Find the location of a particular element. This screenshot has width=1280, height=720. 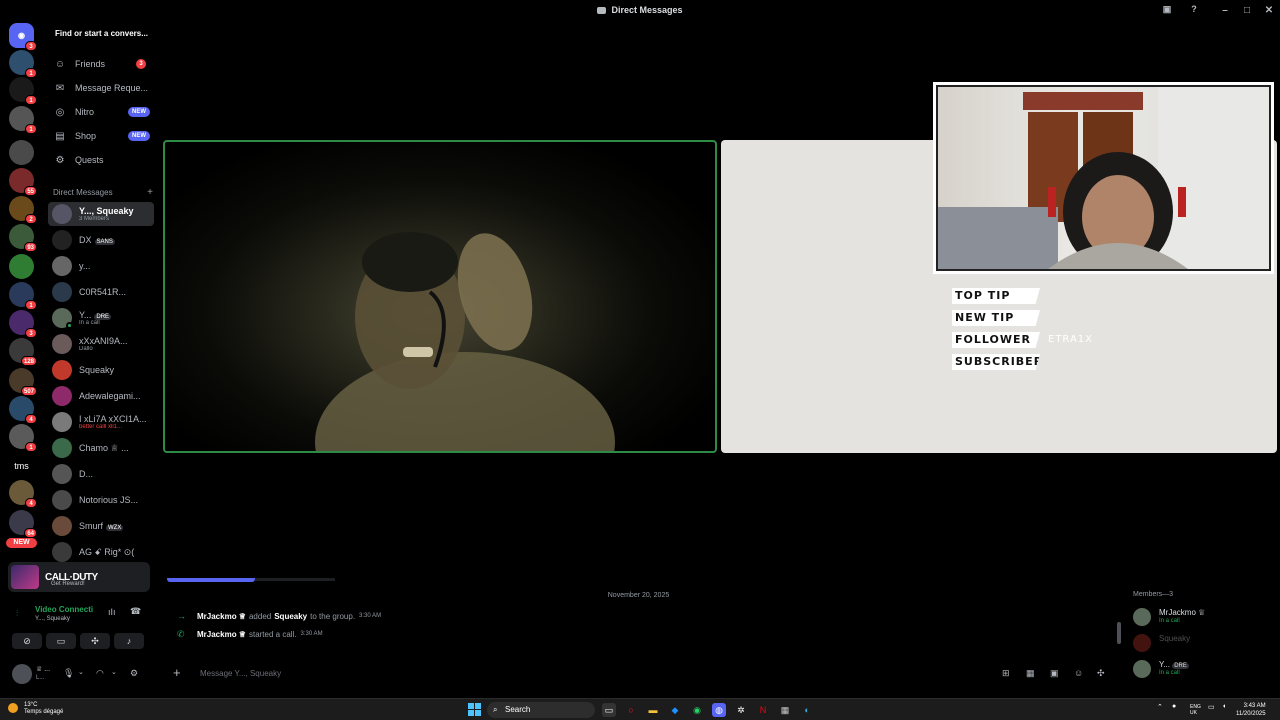

inbox-icon: ▣ is located at coordinates (1167, 9).